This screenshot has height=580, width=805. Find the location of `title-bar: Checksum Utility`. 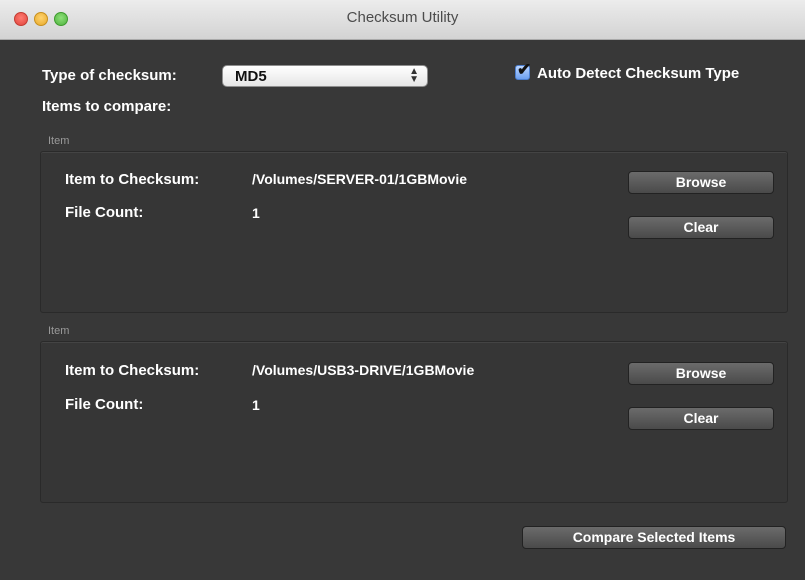

title-bar: Checksum Utility is located at coordinates (402, 20).